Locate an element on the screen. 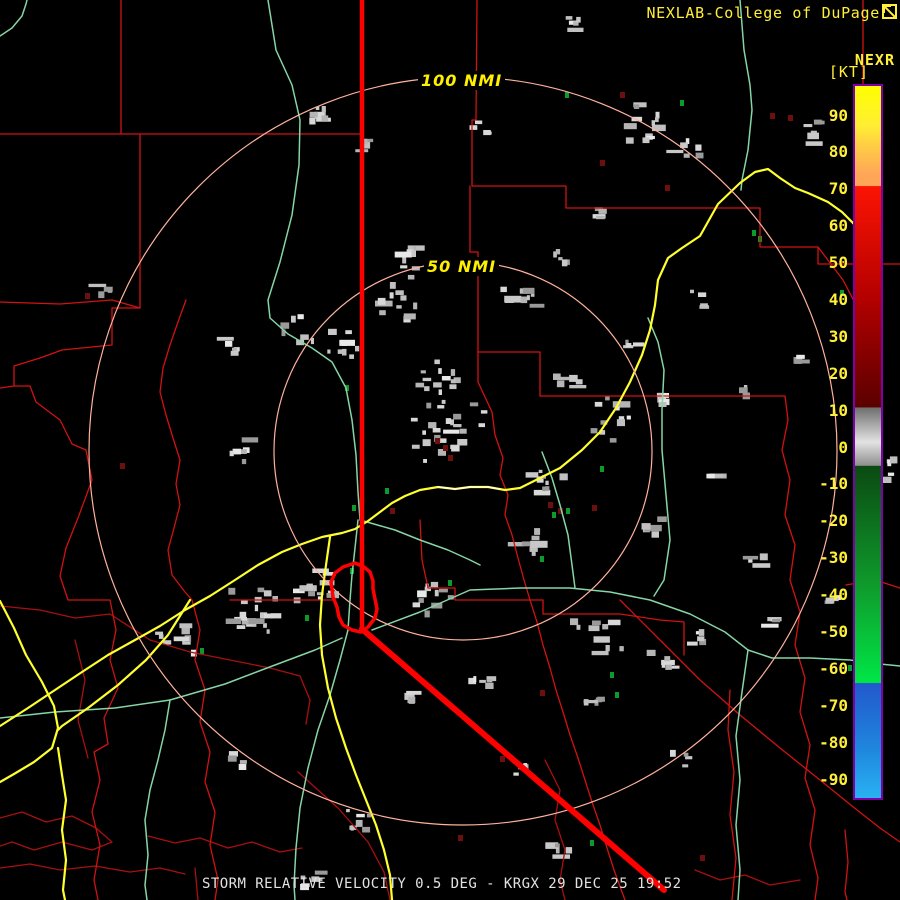 This screenshot has width=900, height=900. colorbar-tick-label: -20 is located at coordinates (833, 521).